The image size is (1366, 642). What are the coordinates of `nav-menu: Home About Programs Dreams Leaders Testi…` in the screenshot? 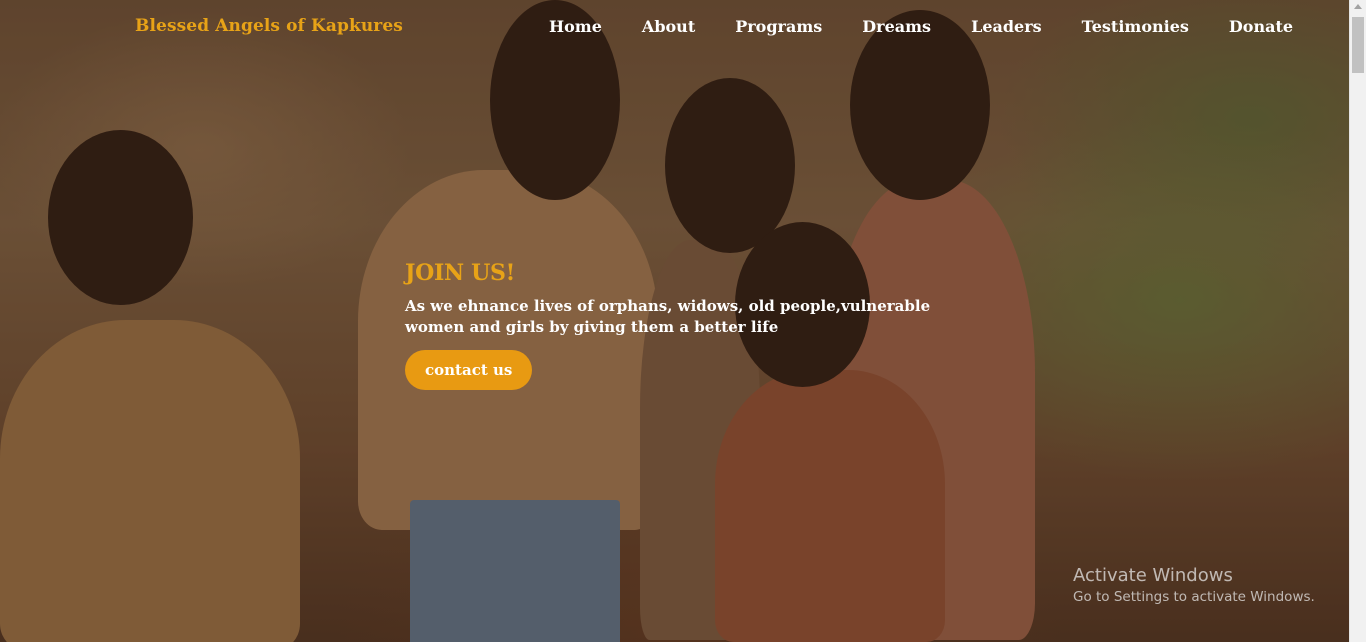 It's located at (921, 26).